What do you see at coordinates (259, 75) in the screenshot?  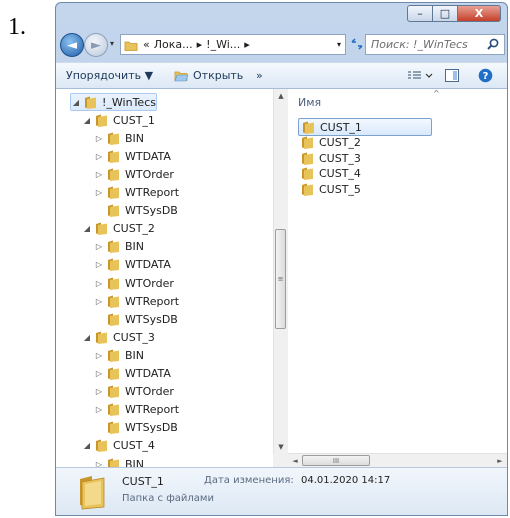 I see `more-commands-button: »` at bounding box center [259, 75].